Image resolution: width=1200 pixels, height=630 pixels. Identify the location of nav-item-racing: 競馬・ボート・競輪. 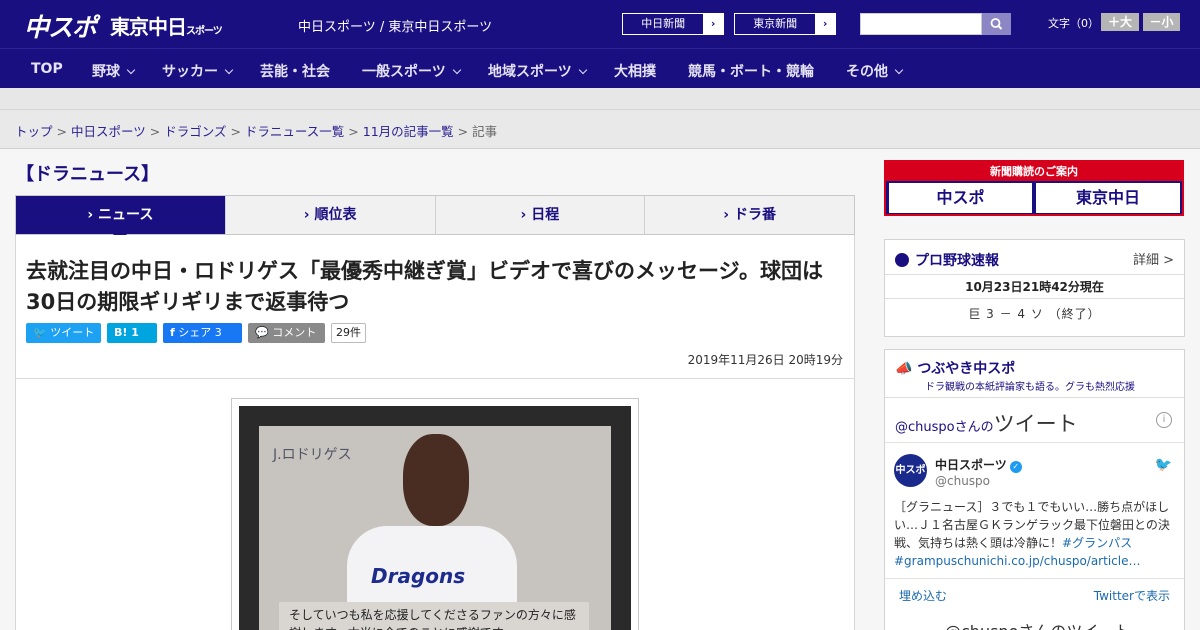
(751, 71).